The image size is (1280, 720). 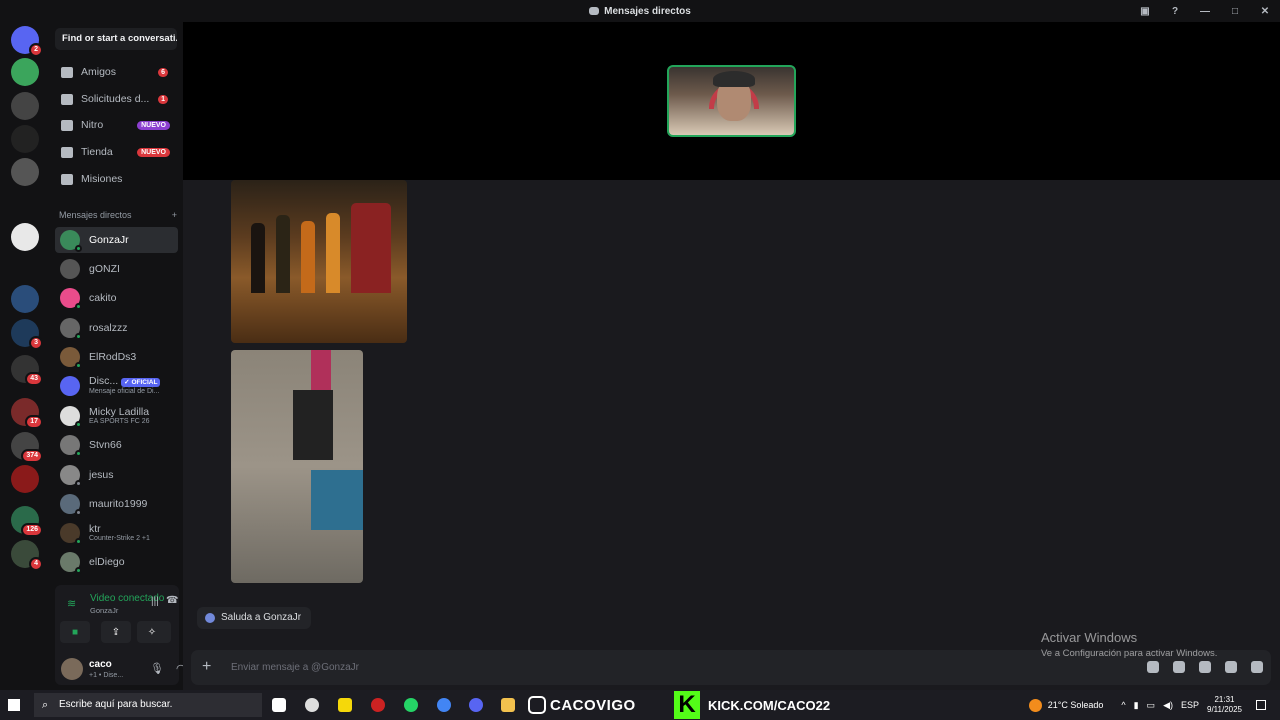 What do you see at coordinates (319, 261) in the screenshot?
I see `image-attachment-bottles` at bounding box center [319, 261].